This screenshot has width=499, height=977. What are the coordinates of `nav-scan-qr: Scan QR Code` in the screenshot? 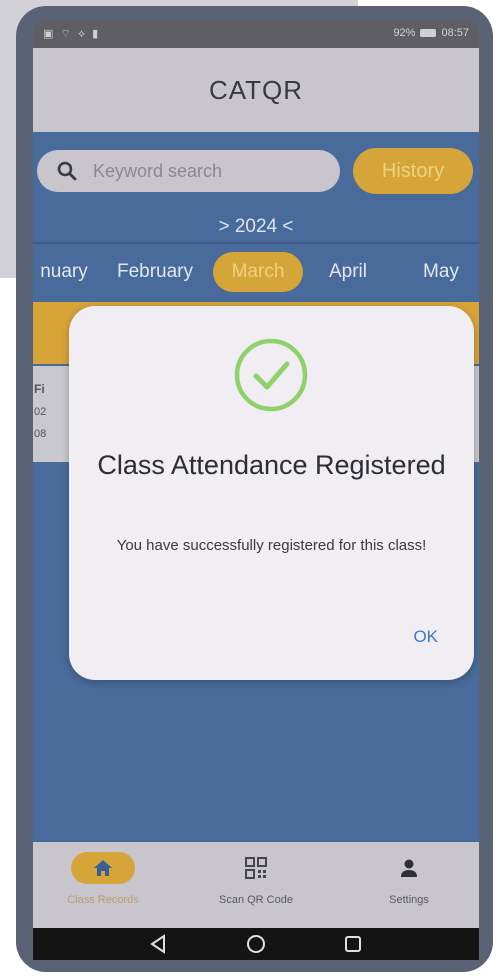 It's located at (256, 879).